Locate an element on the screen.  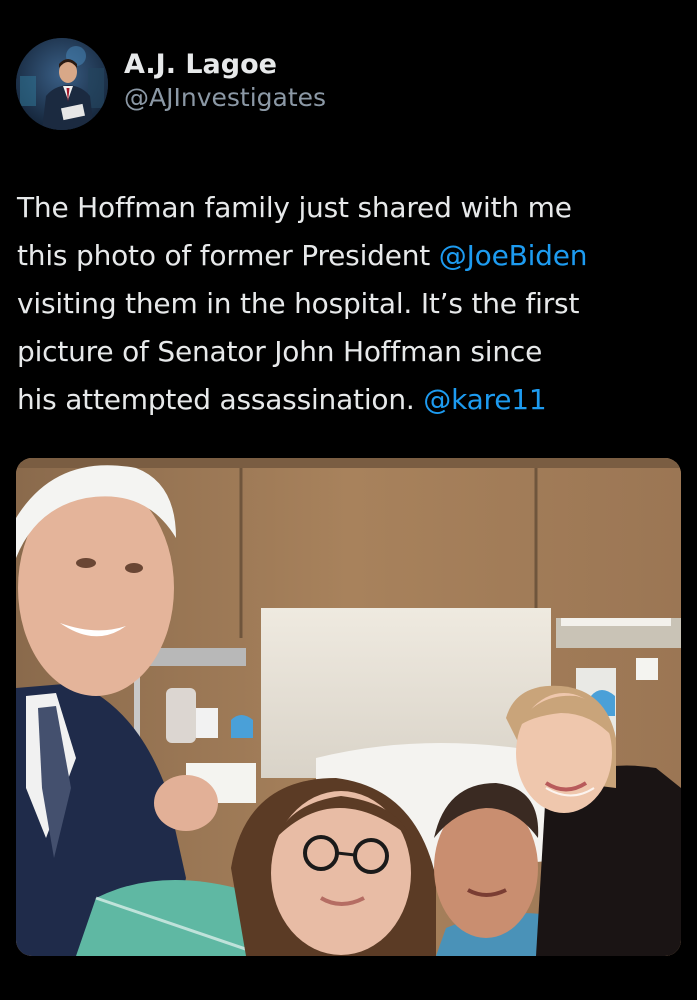
tweet-text-line: picture of Senator John Hoffman since is located at coordinates (349, 352).